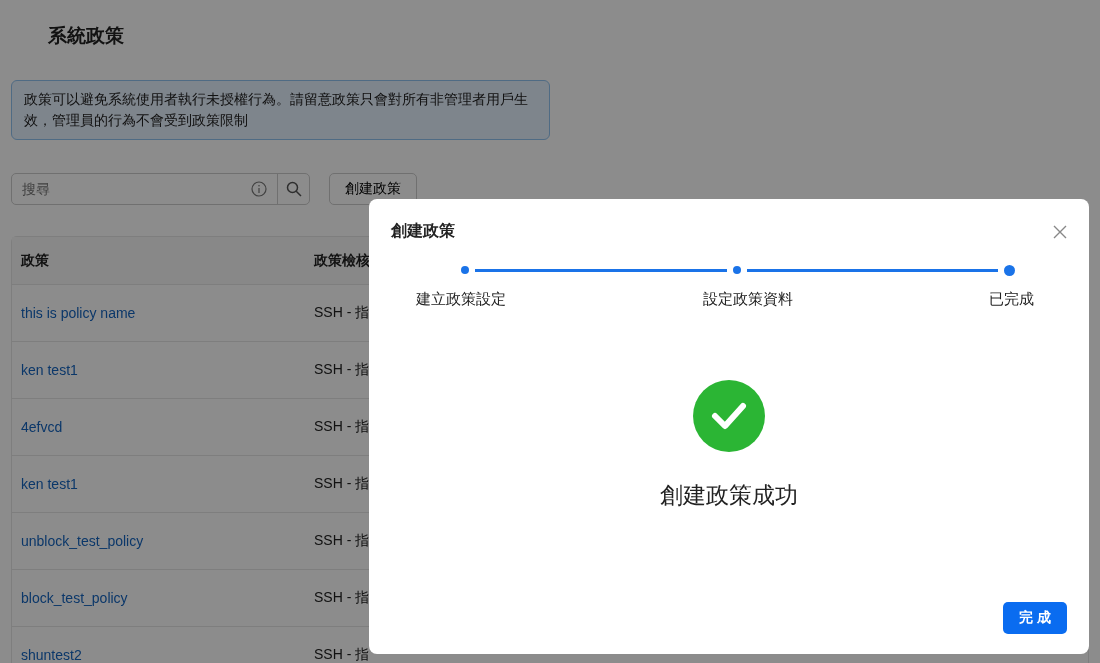 This screenshot has width=1100, height=663. I want to click on success-check-icon, so click(729, 416).